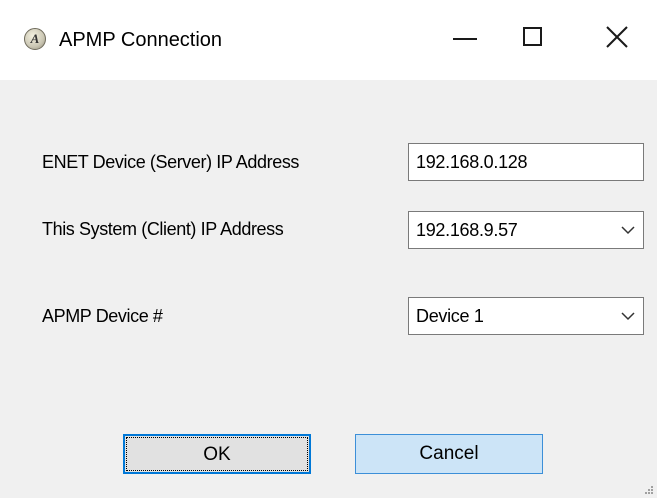  I want to click on cancel-button: Cancel, so click(449, 454).